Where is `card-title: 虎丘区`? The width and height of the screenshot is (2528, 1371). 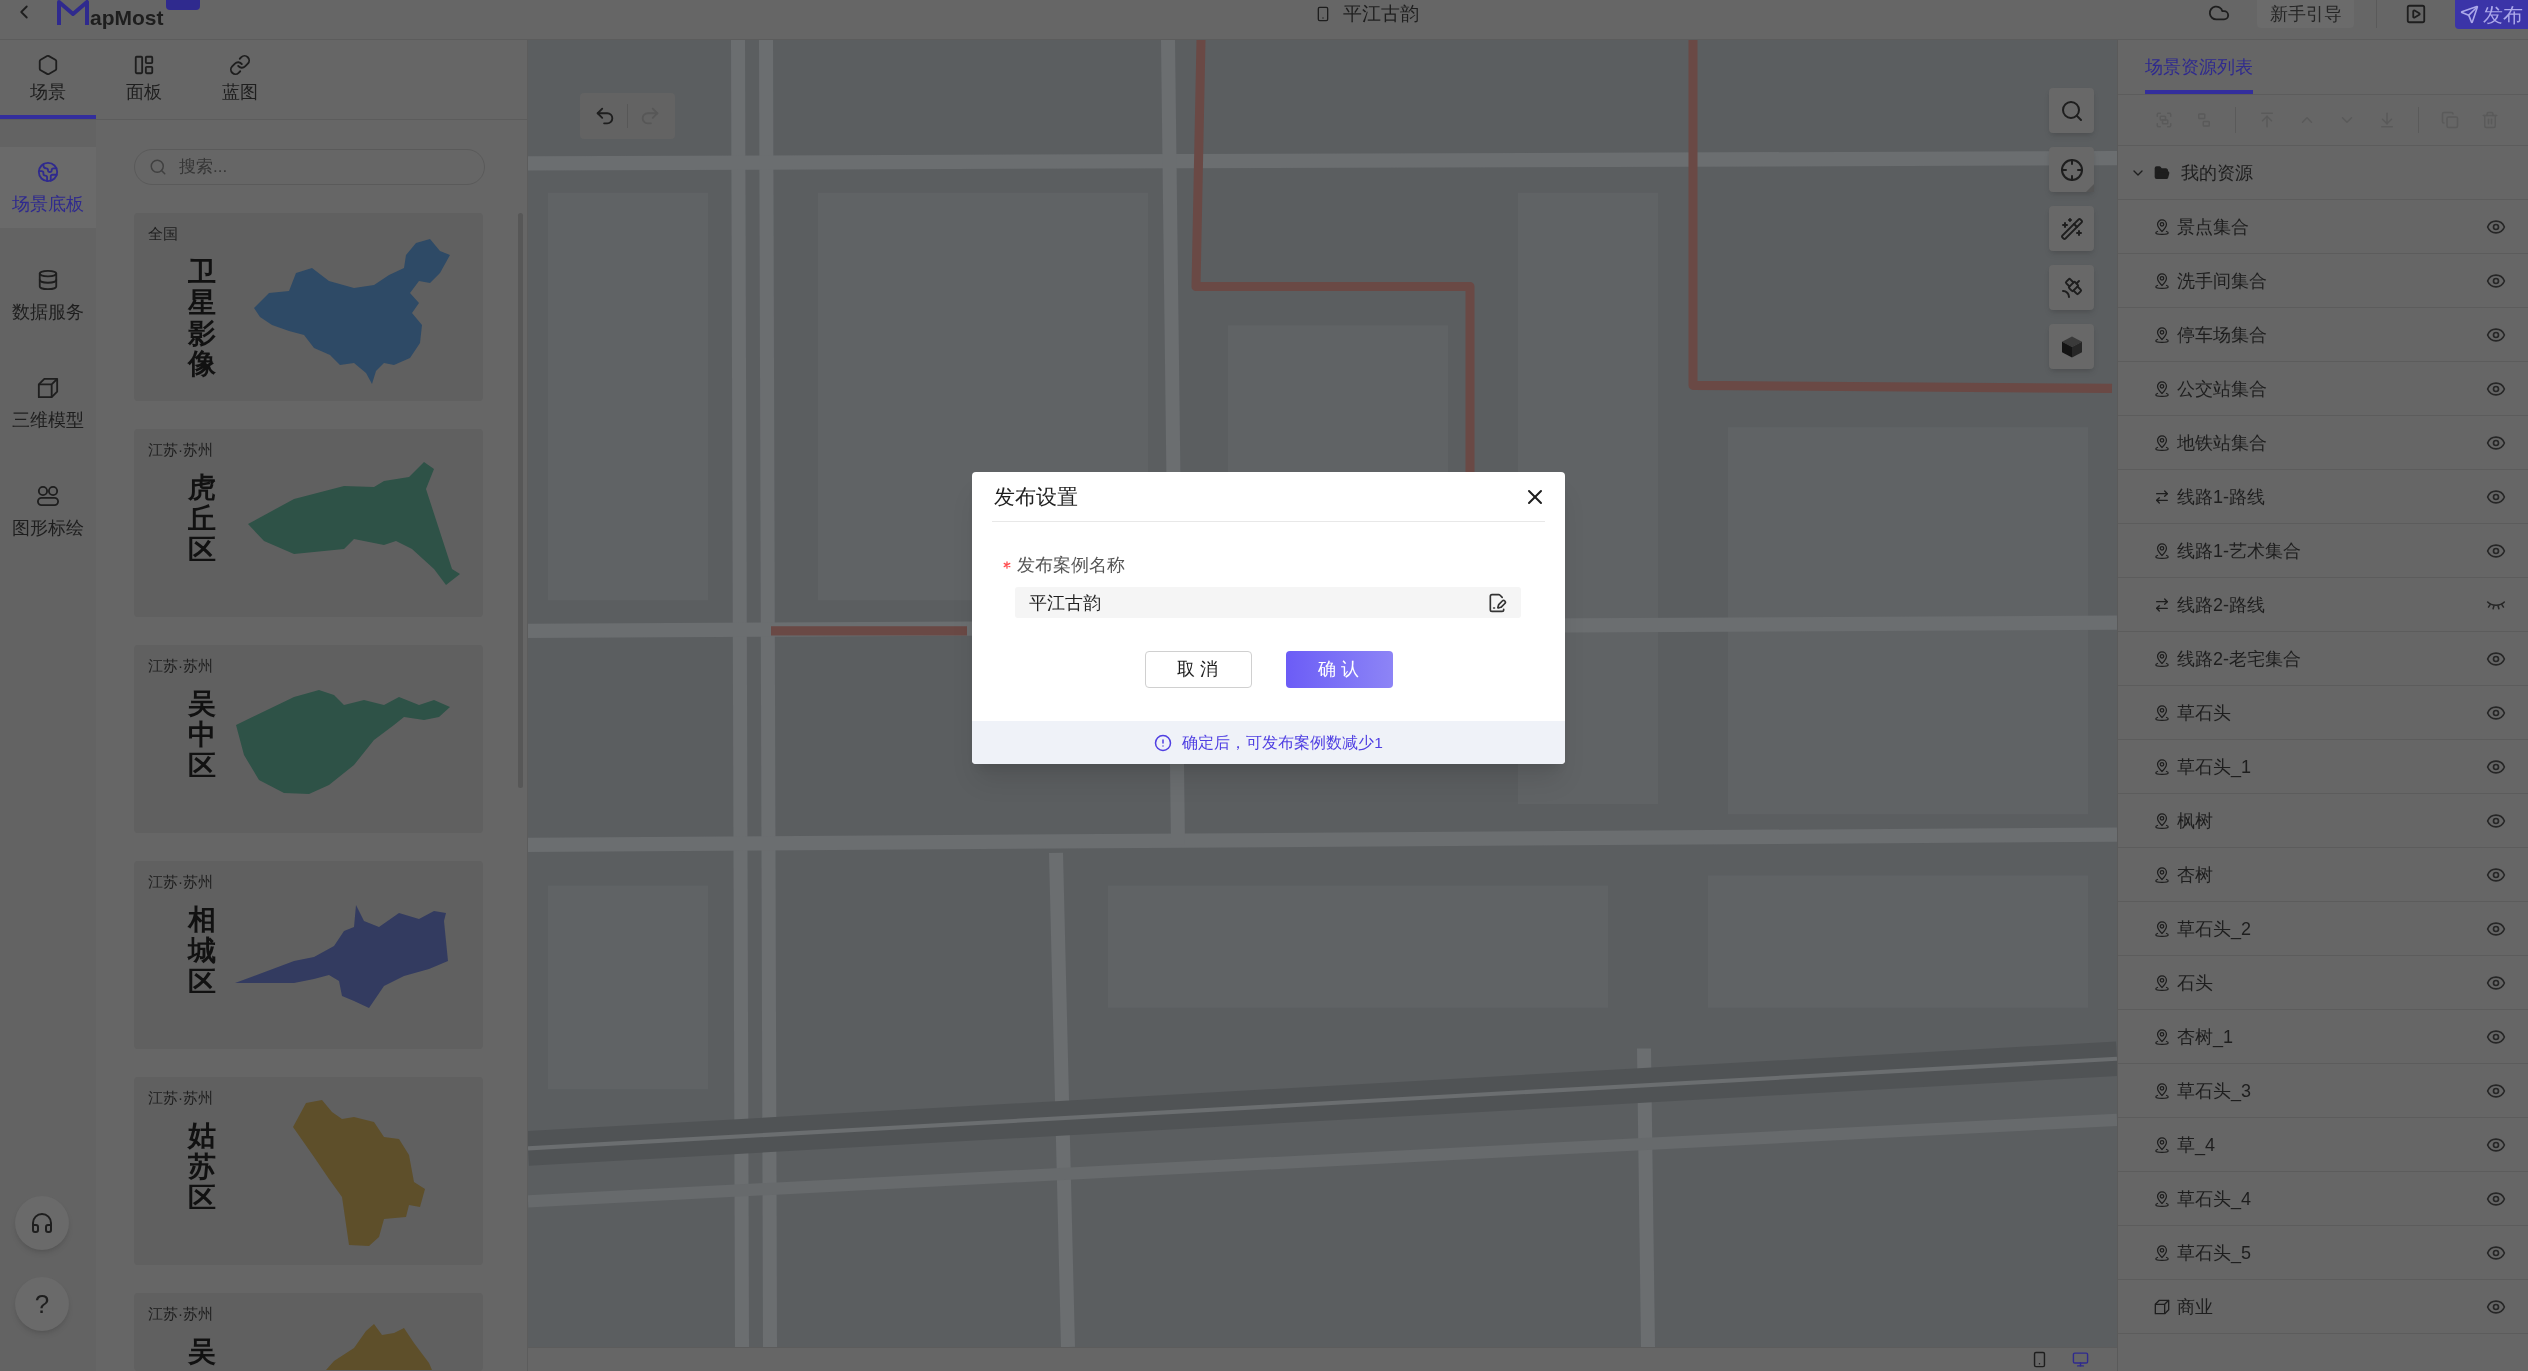 card-title: 虎丘区 is located at coordinates (202, 519).